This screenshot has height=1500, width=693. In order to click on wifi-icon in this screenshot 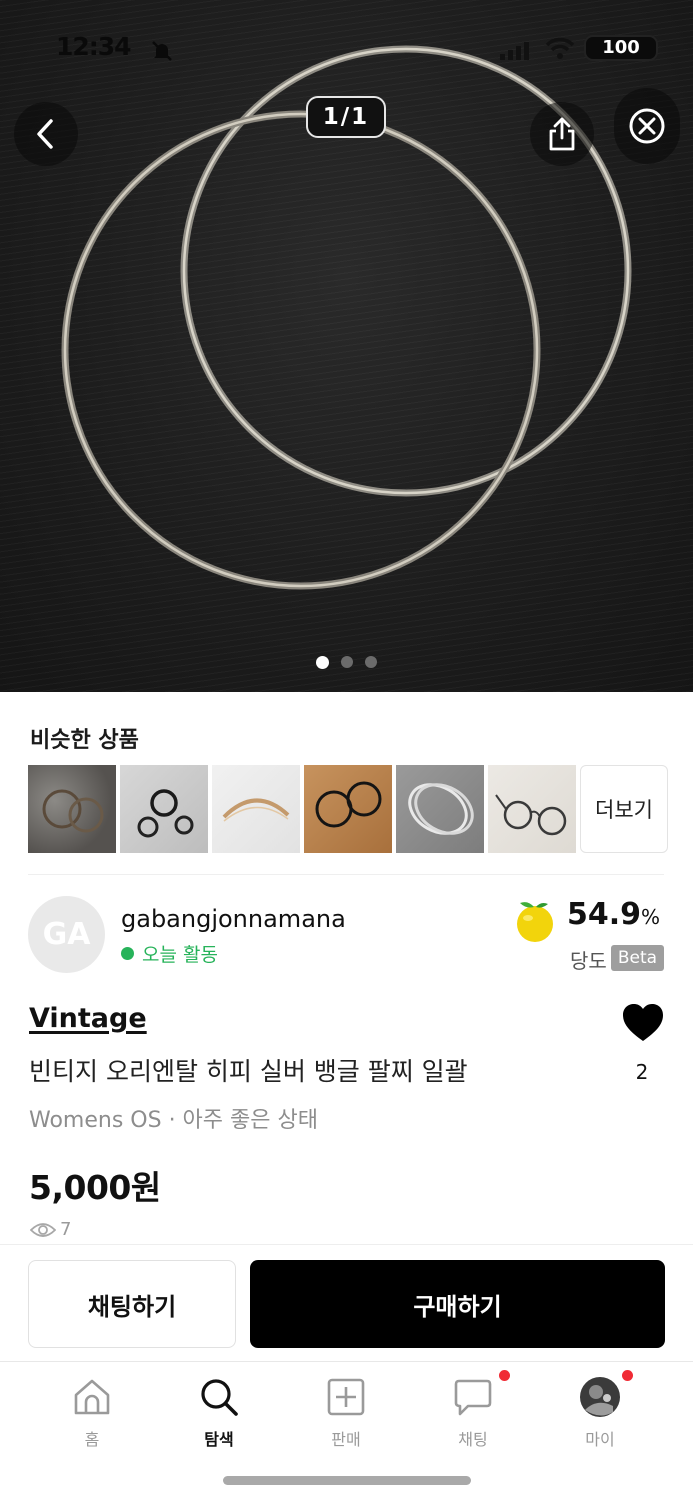, I will do `click(560, 48)`.